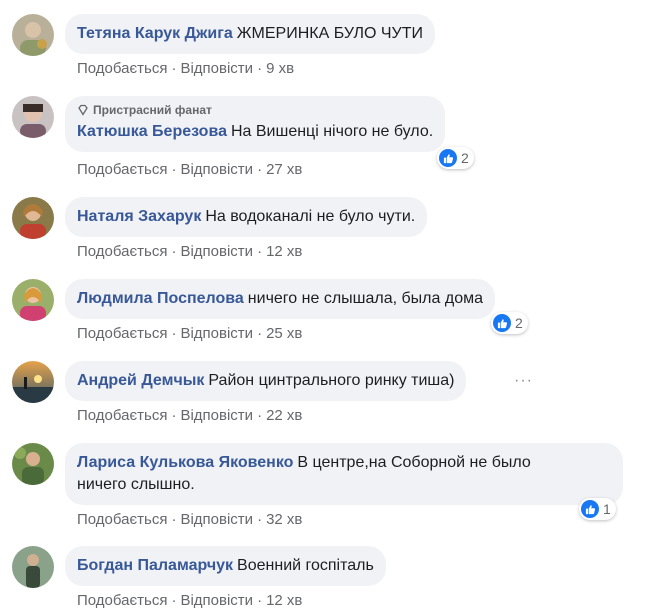 This screenshot has width=665, height=610. Describe the element at coordinates (152, 131) in the screenshot. I see `comment-author: Катюшка Березова` at that location.